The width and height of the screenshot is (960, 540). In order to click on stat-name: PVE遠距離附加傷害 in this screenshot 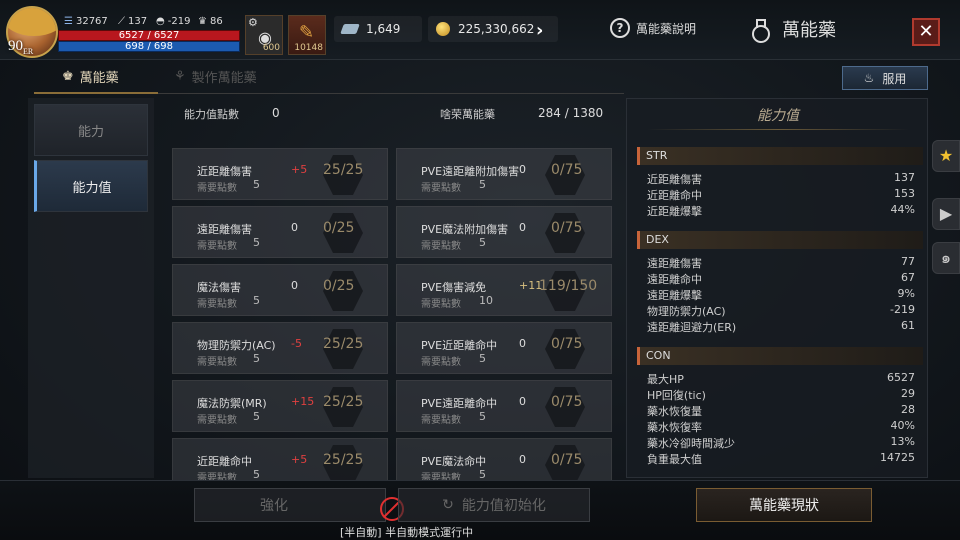, I will do `click(470, 171)`.